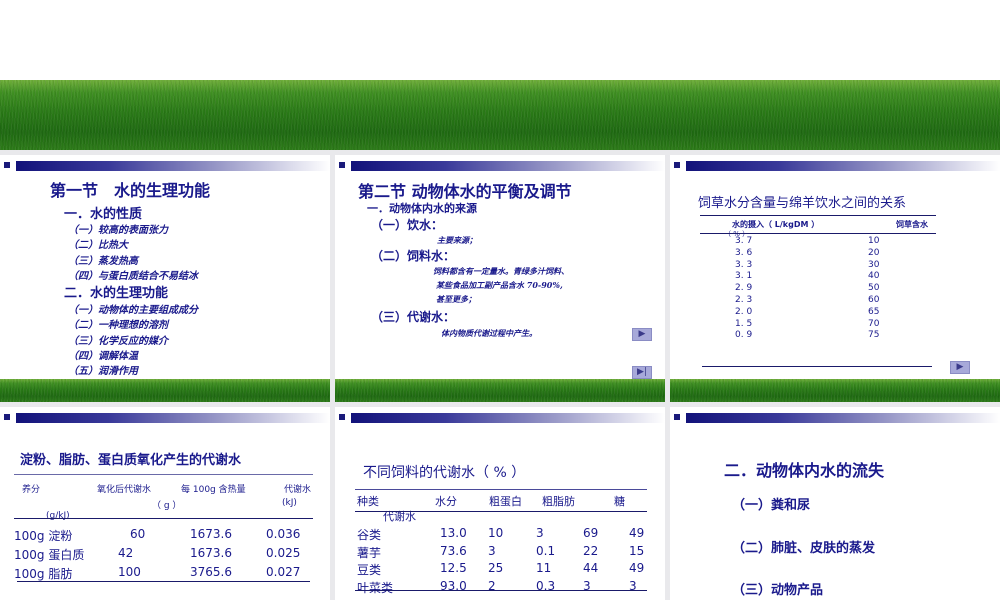  What do you see at coordinates (368, 501) in the screenshot?
I see `column-header: 种类` at bounding box center [368, 501].